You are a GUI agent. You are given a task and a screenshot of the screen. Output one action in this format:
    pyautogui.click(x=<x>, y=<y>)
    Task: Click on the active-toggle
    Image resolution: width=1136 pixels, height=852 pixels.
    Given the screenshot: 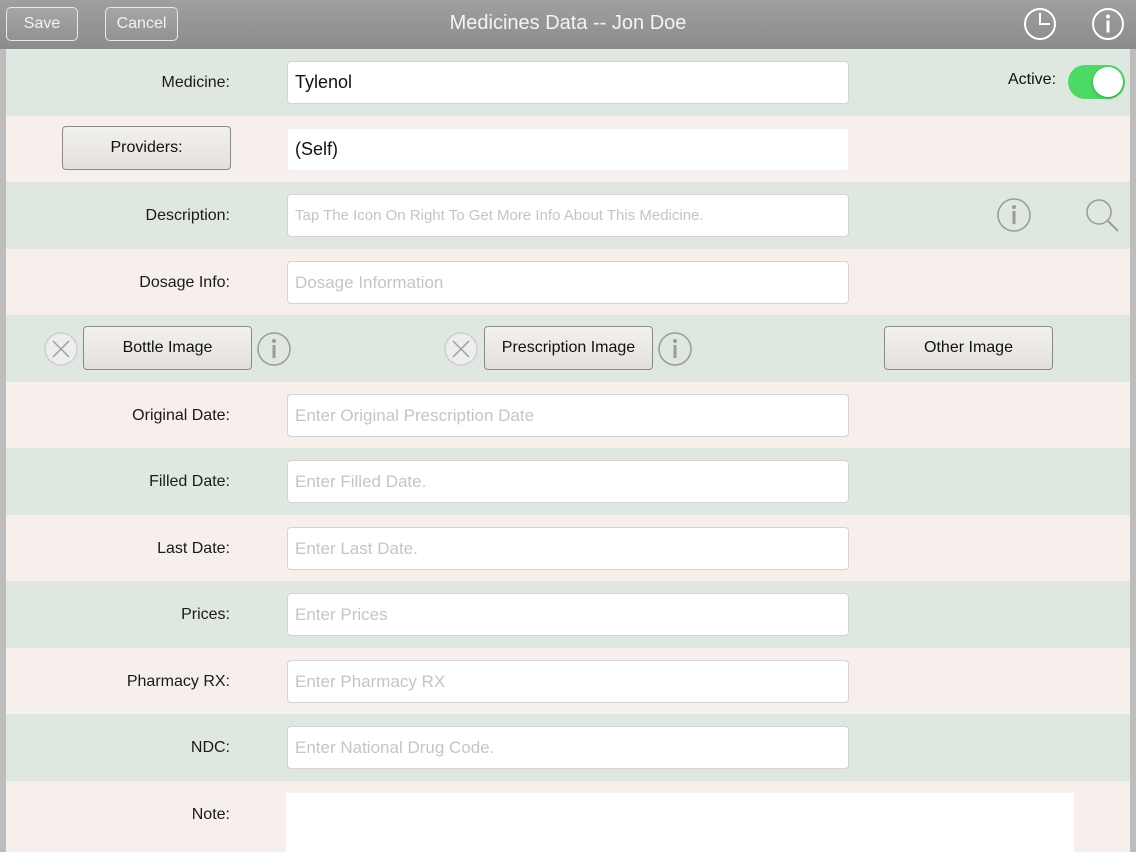 What is the action you would take?
    pyautogui.click(x=1096, y=82)
    